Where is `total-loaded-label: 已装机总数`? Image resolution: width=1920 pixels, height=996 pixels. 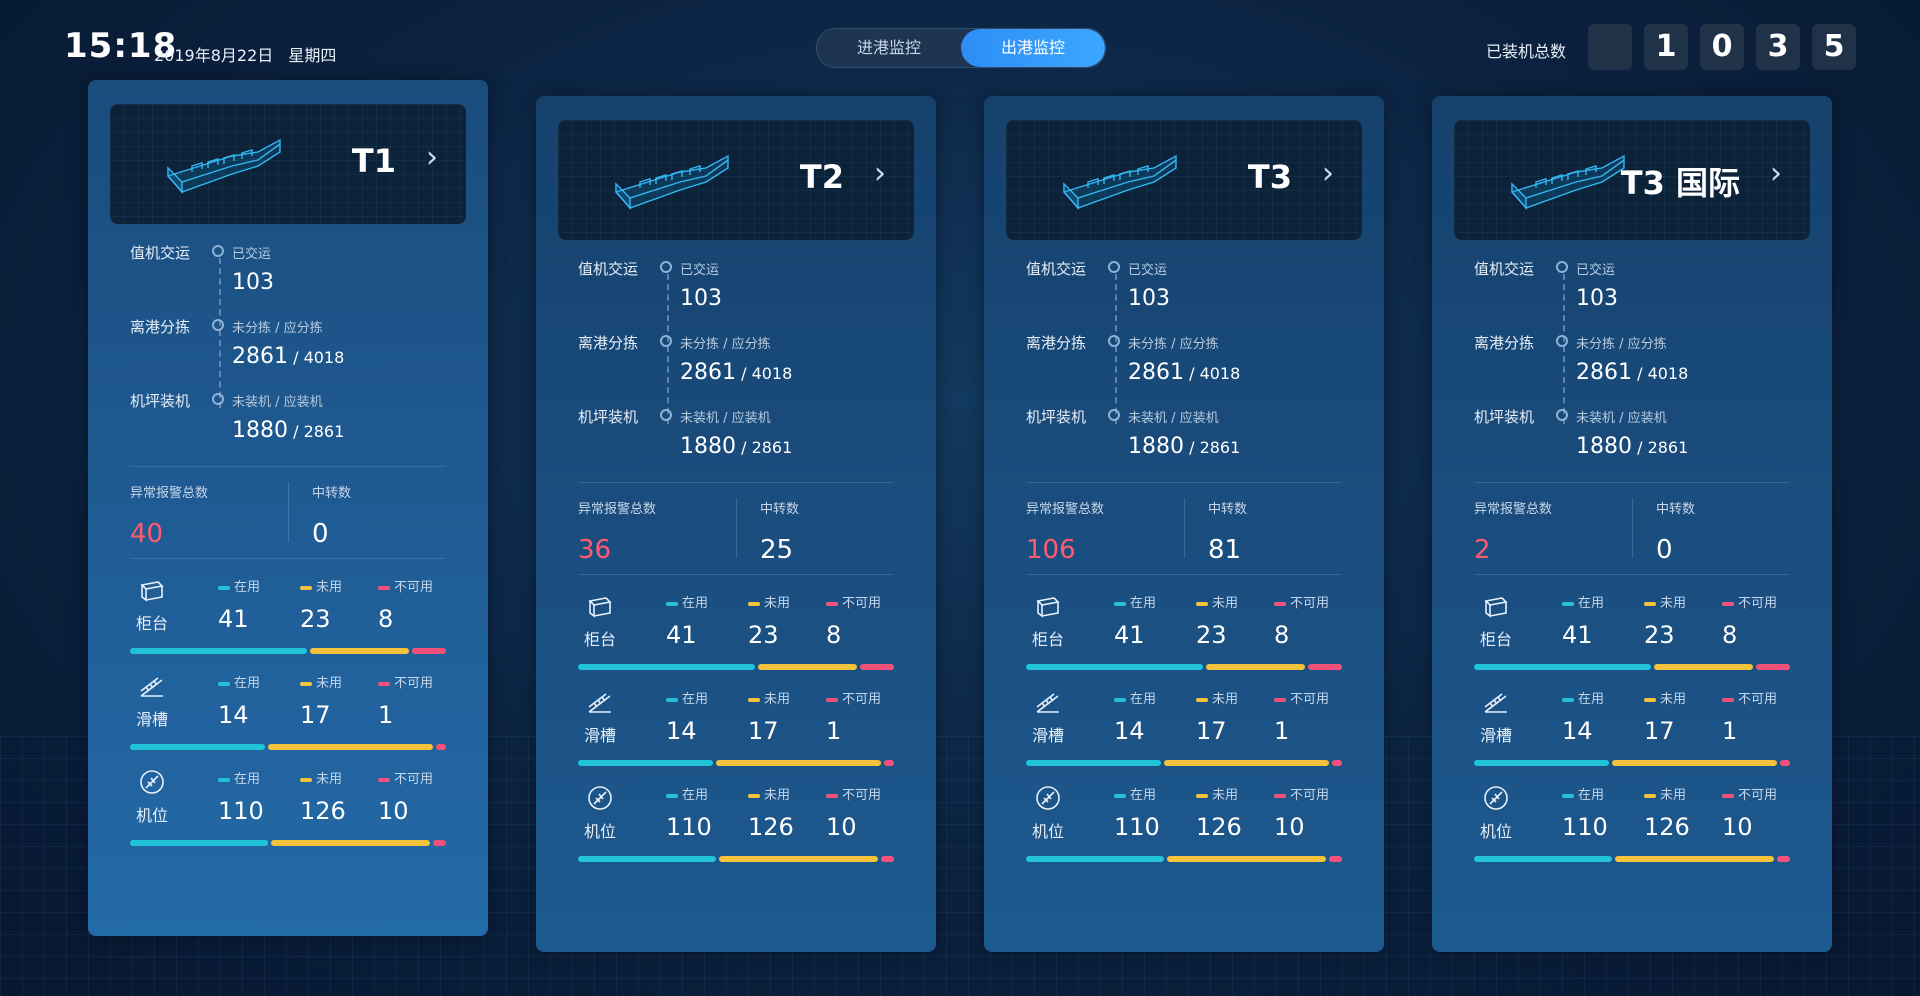
total-loaded-label: 已装机总数 is located at coordinates (1526, 51).